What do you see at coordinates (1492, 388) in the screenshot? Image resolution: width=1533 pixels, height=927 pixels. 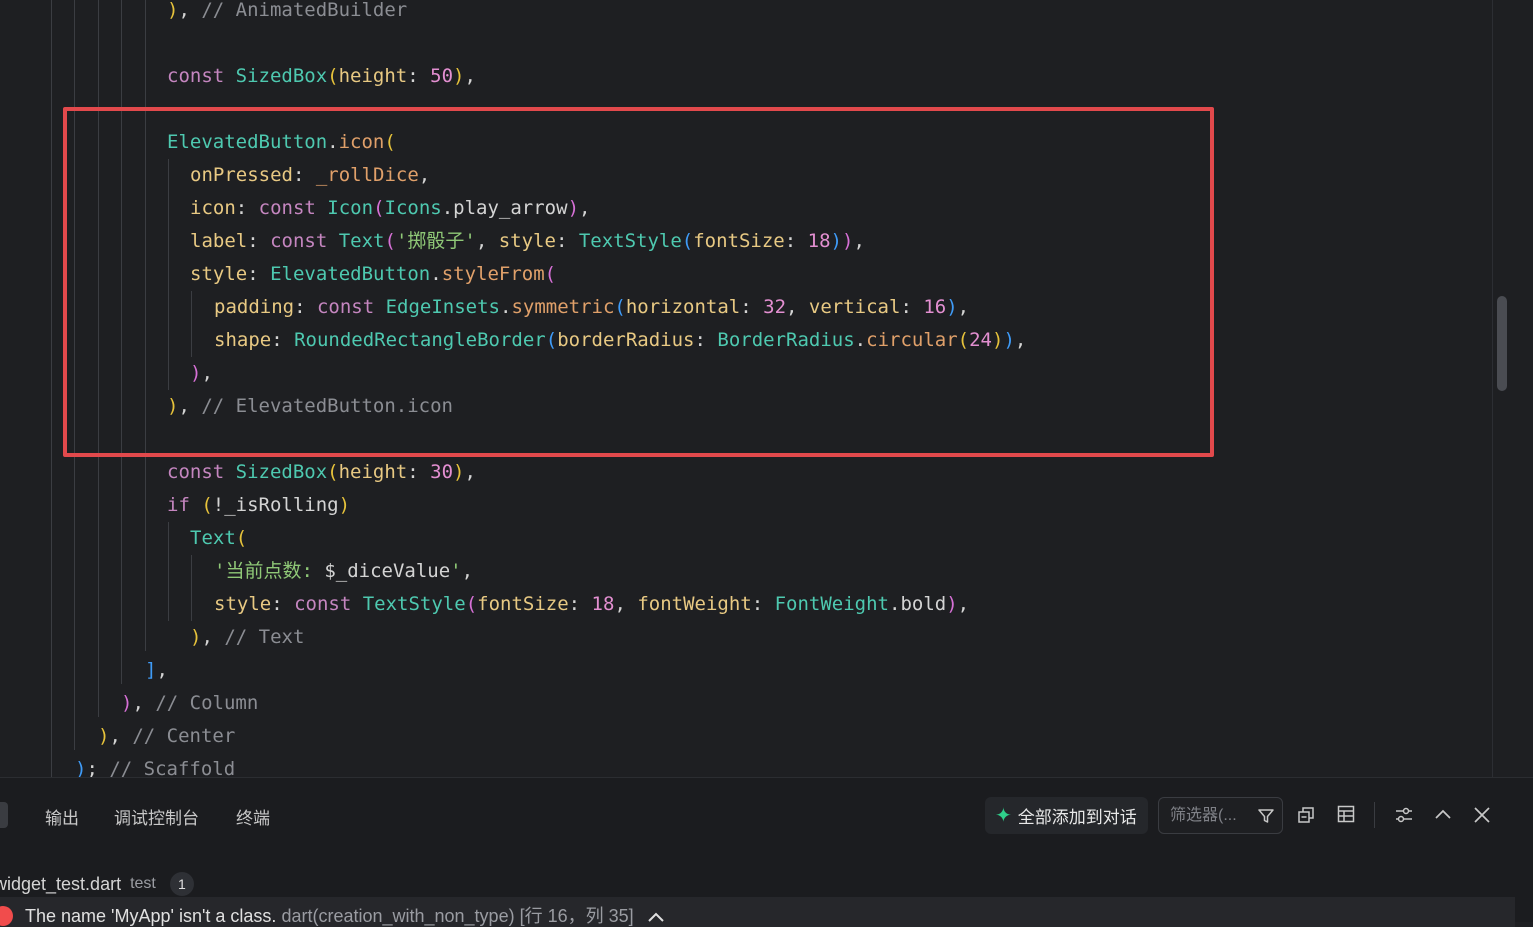 I see `minimap-divider` at bounding box center [1492, 388].